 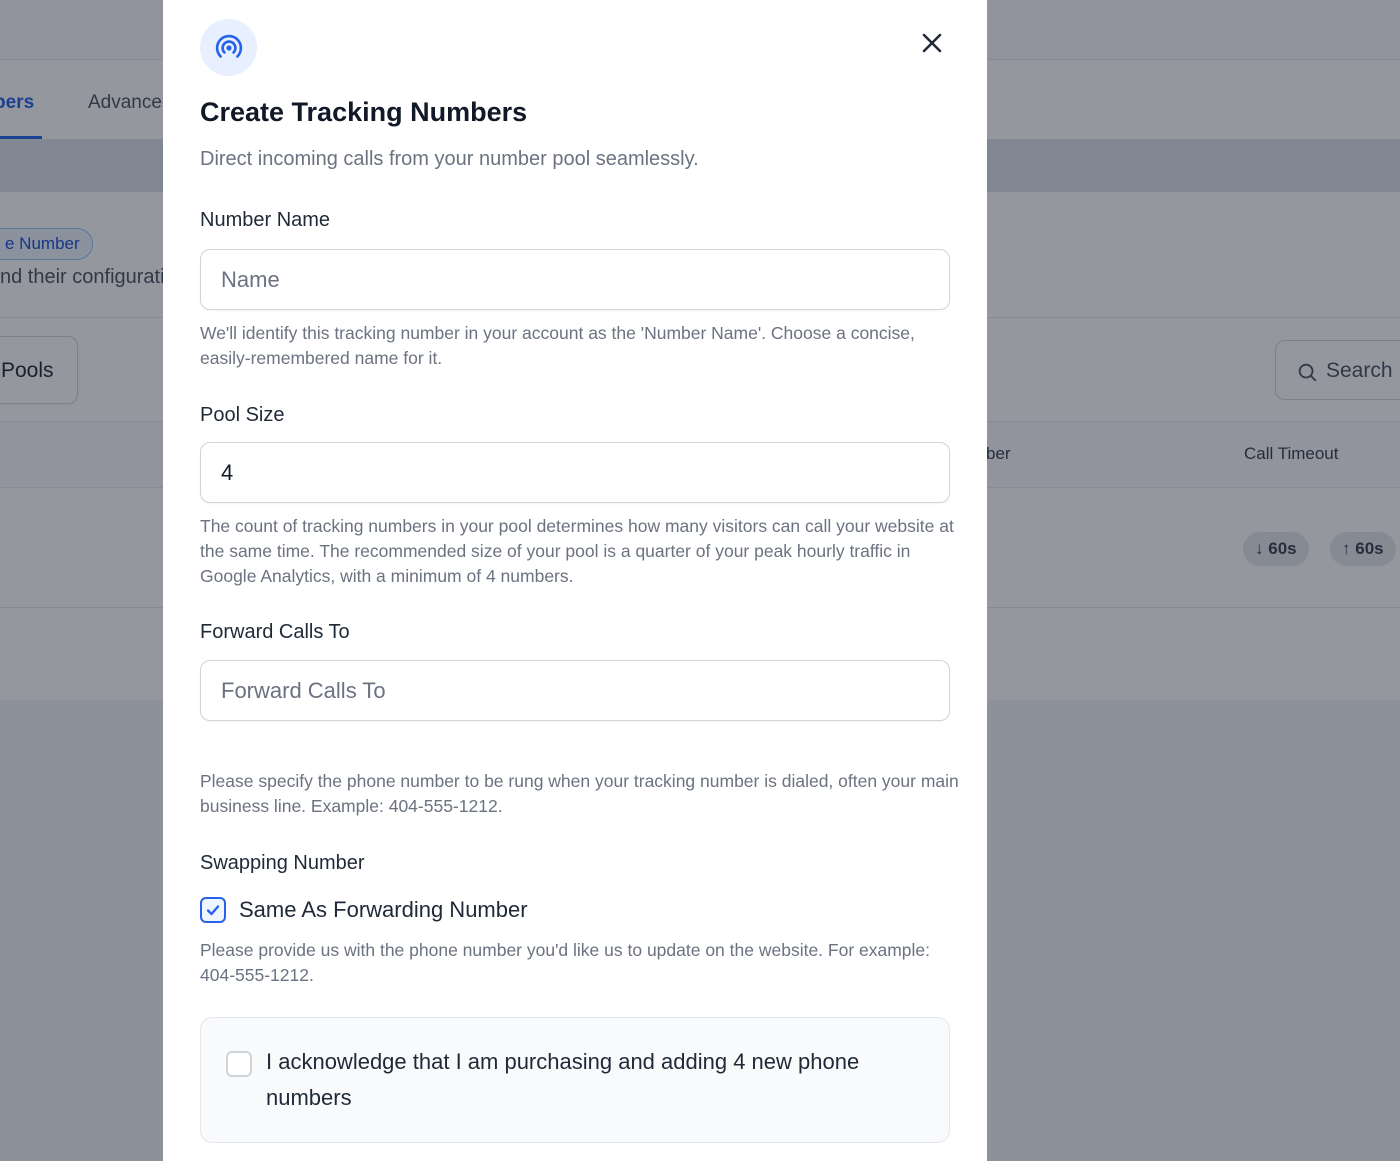 What do you see at coordinates (282, 863) in the screenshot?
I see `swapping-number-label: Swapping Number` at bounding box center [282, 863].